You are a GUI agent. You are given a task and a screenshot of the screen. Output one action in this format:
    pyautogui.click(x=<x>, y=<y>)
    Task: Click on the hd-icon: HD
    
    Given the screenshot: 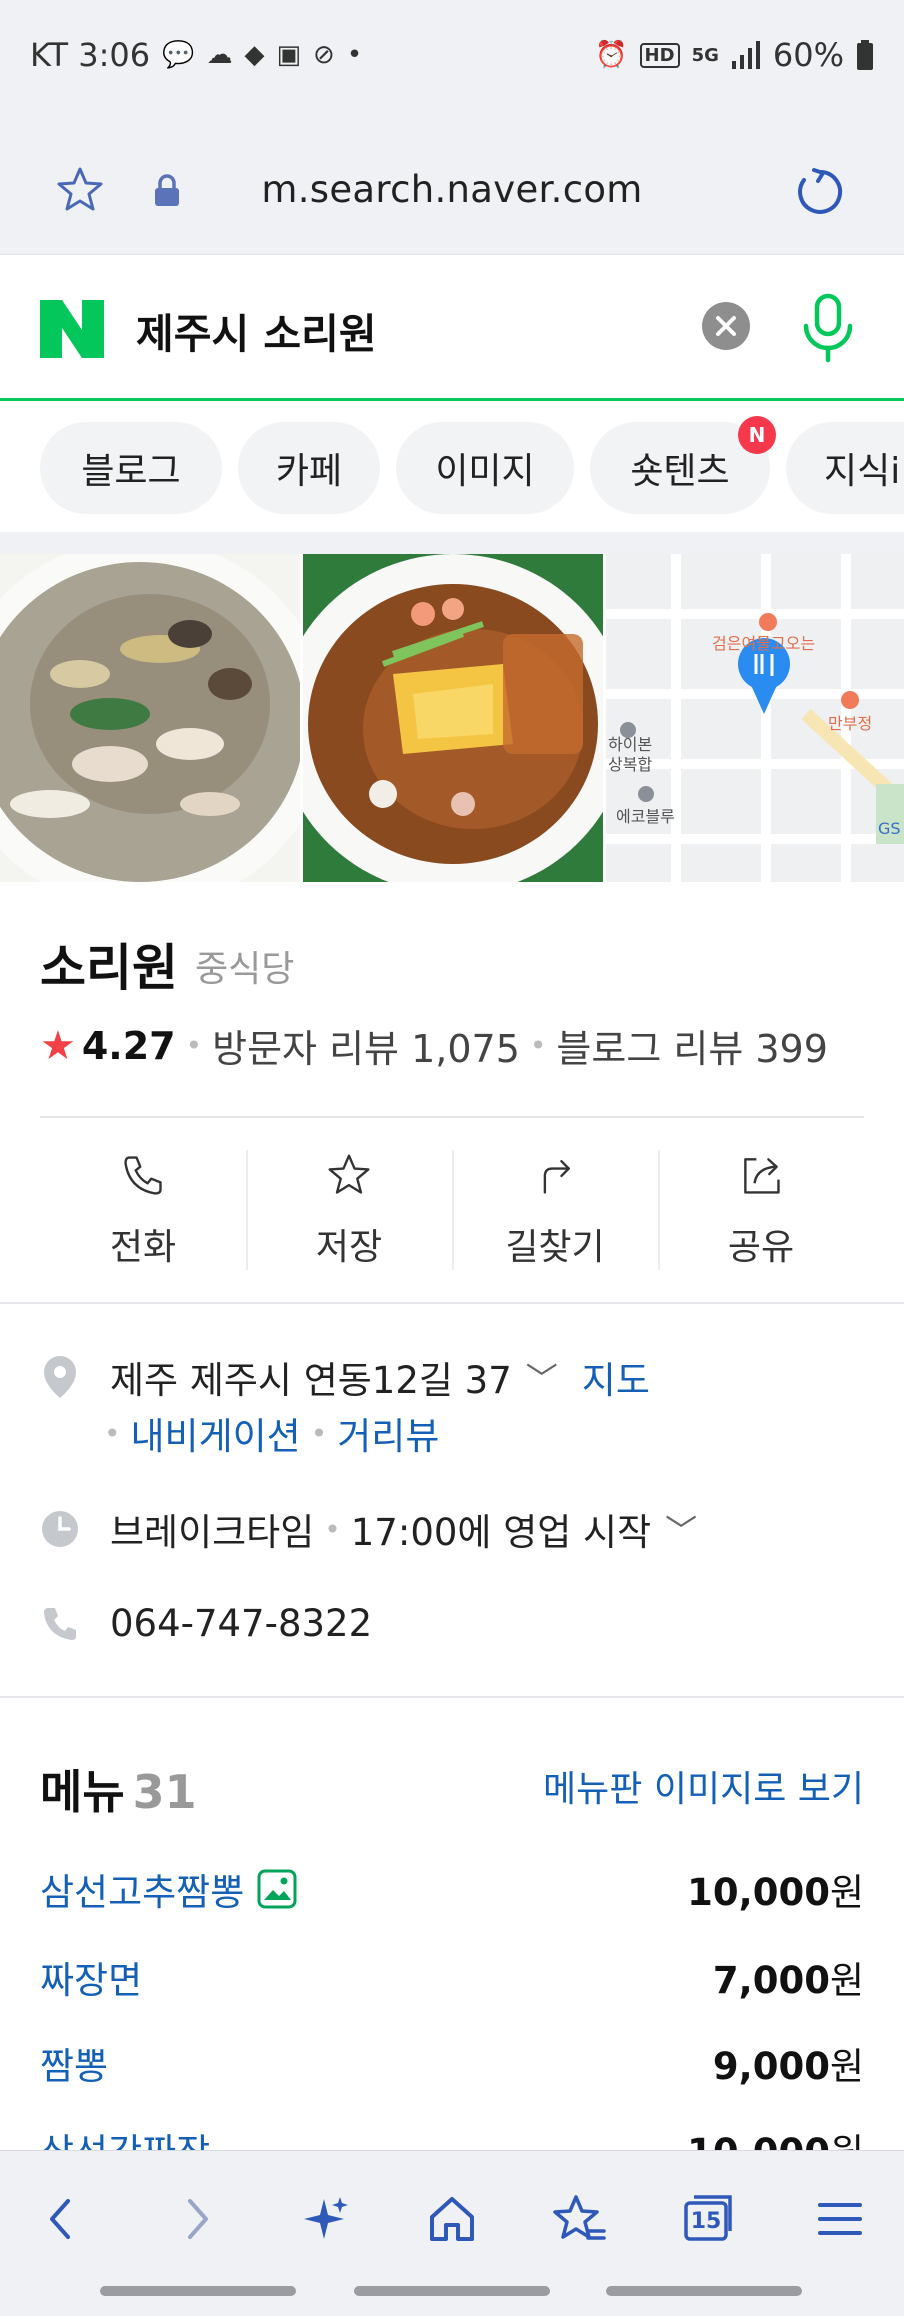 What is the action you would take?
    pyautogui.click(x=659, y=55)
    